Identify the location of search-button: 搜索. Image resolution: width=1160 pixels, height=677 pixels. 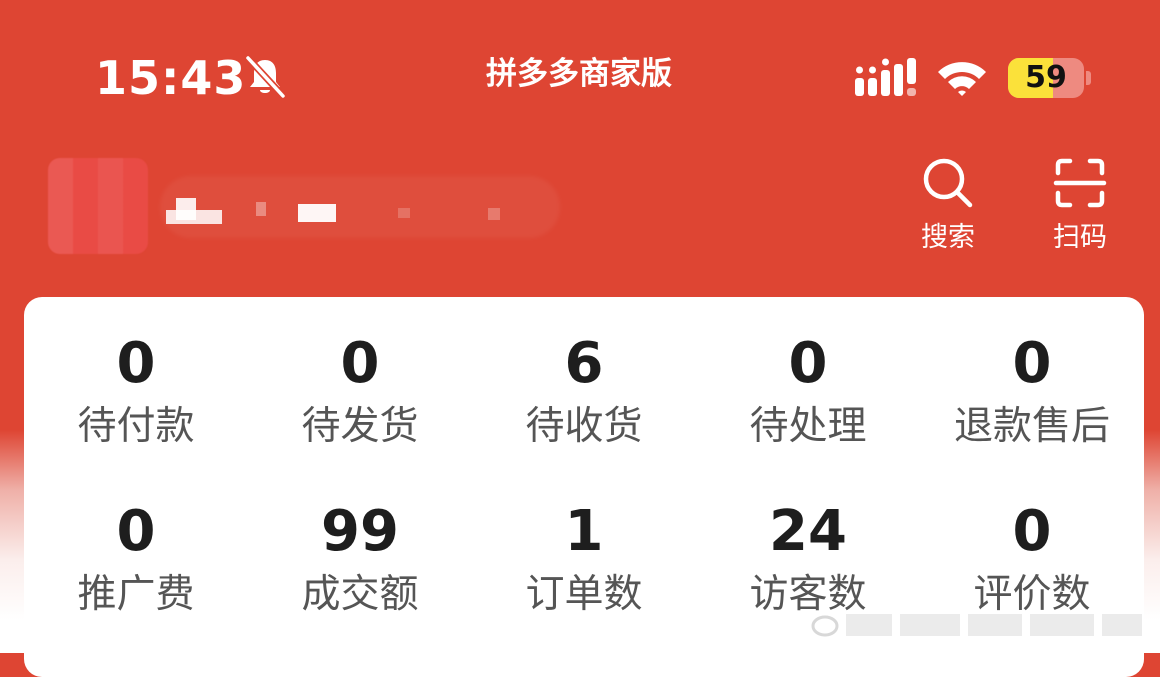
(948, 205).